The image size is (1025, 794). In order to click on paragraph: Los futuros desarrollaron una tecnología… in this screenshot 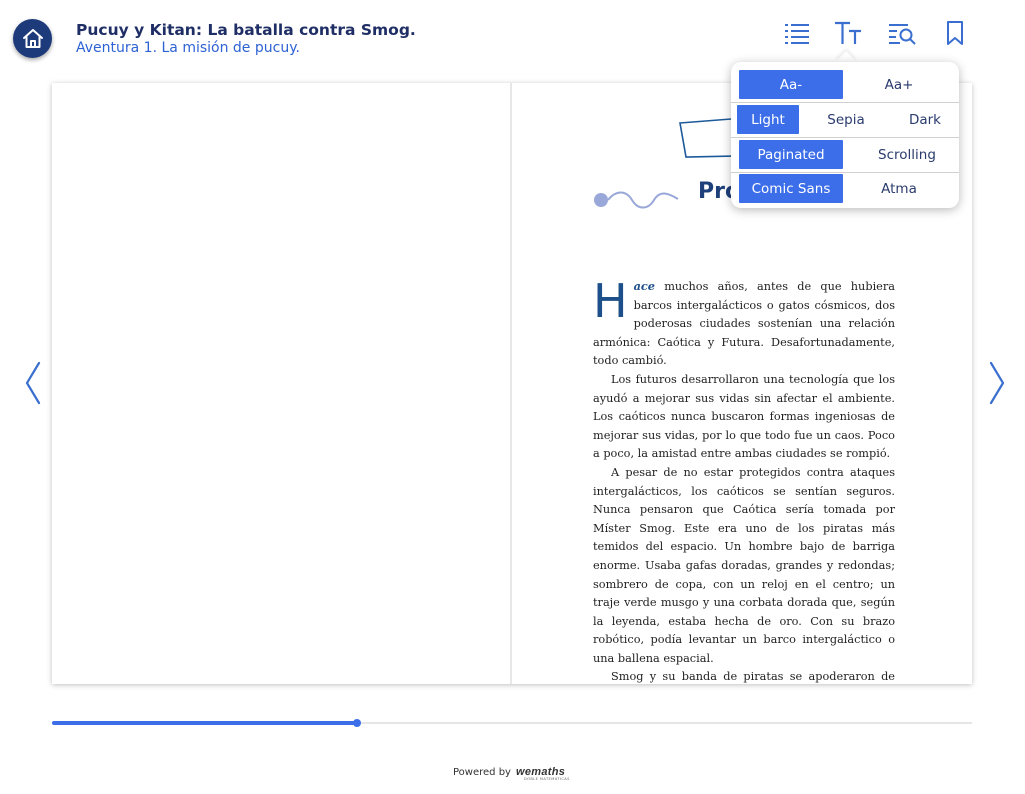, I will do `click(744, 416)`.